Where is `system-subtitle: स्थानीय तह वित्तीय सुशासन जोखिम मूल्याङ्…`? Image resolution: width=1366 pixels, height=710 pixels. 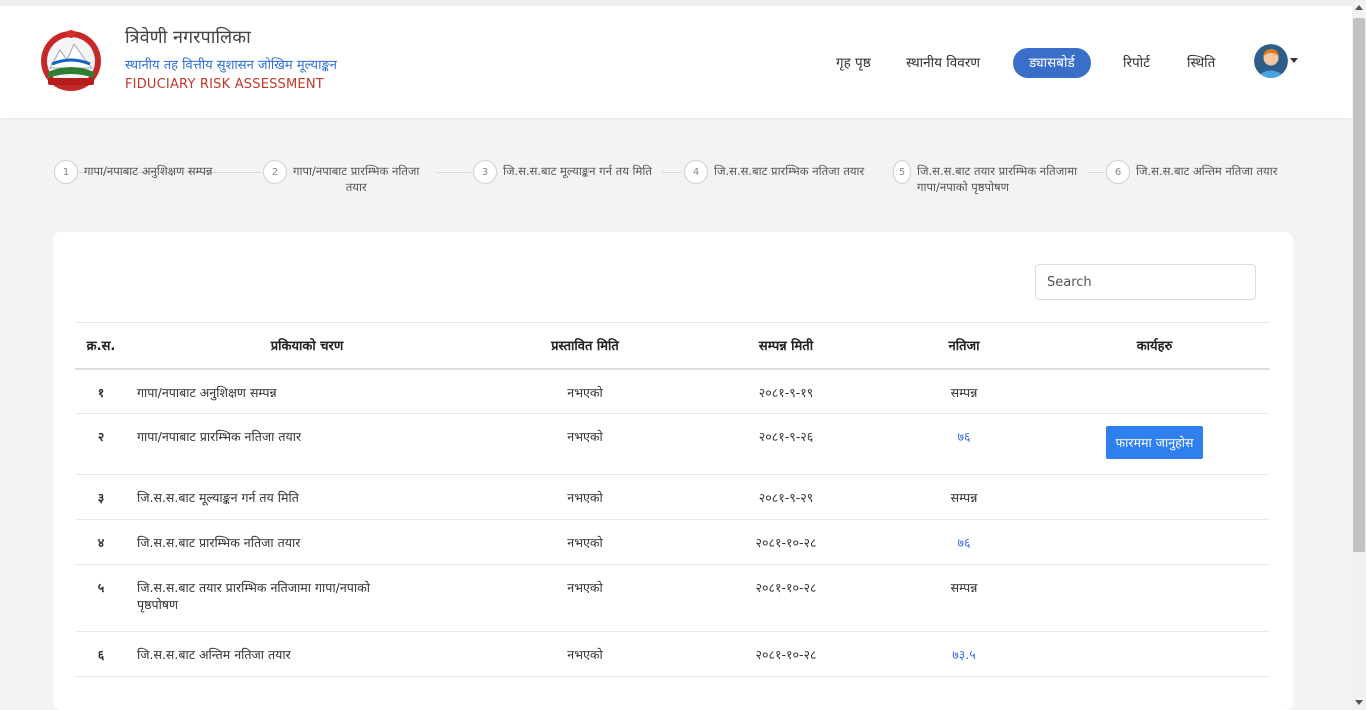 system-subtitle: स्थानीय तह वित्तीय सुशासन जोखिम मूल्याङ्… is located at coordinates (231, 65).